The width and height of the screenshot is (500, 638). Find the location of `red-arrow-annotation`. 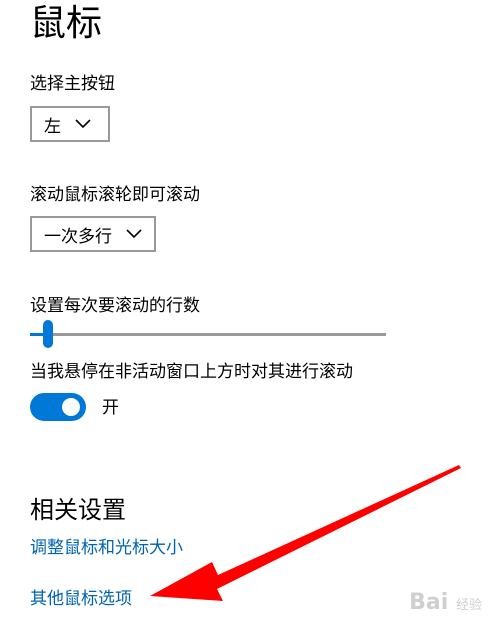

red-arrow-annotation is located at coordinates (305, 533).